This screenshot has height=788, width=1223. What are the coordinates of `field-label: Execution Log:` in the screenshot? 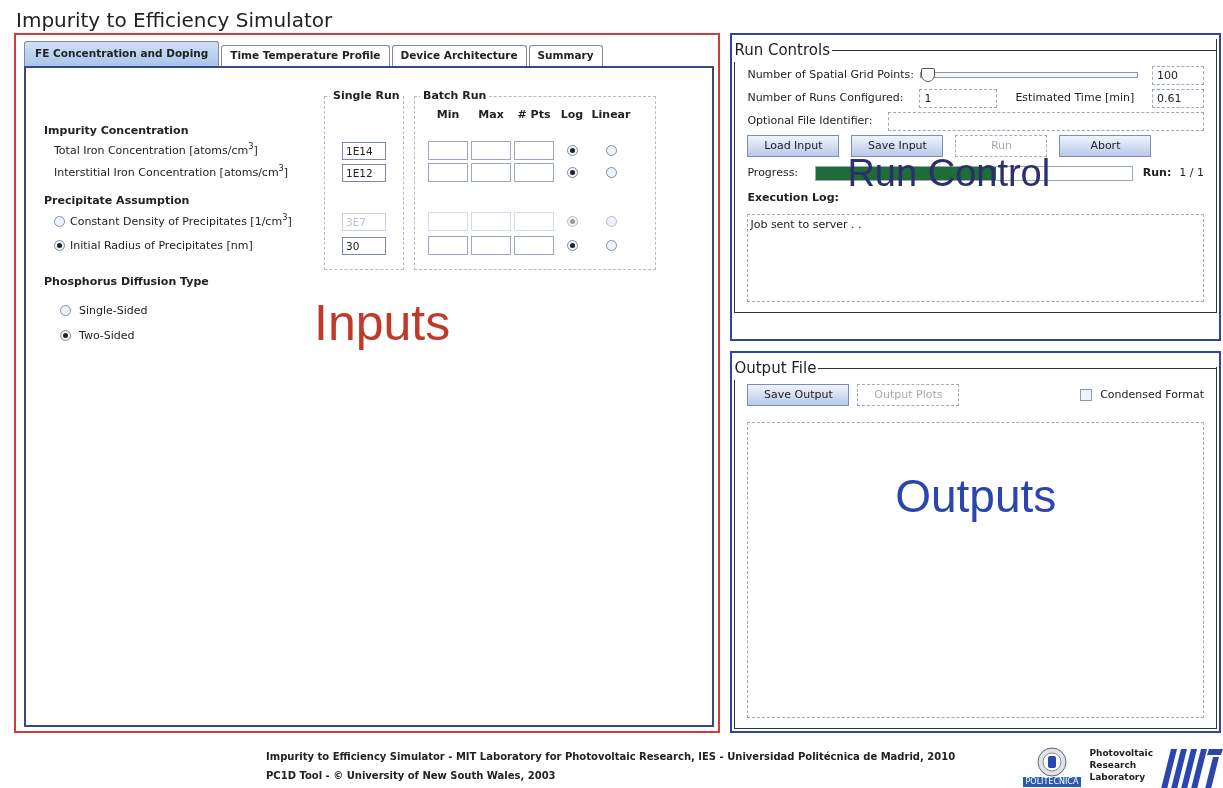 It's located at (793, 197).